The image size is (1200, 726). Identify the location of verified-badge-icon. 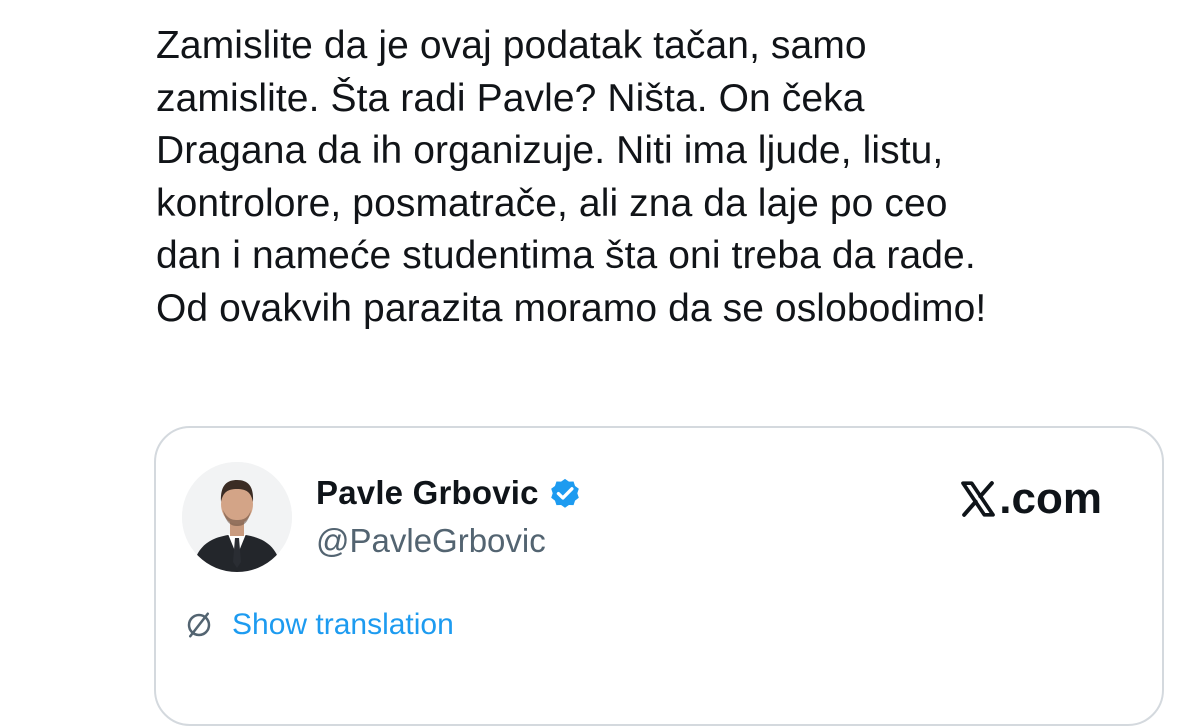
(565, 493).